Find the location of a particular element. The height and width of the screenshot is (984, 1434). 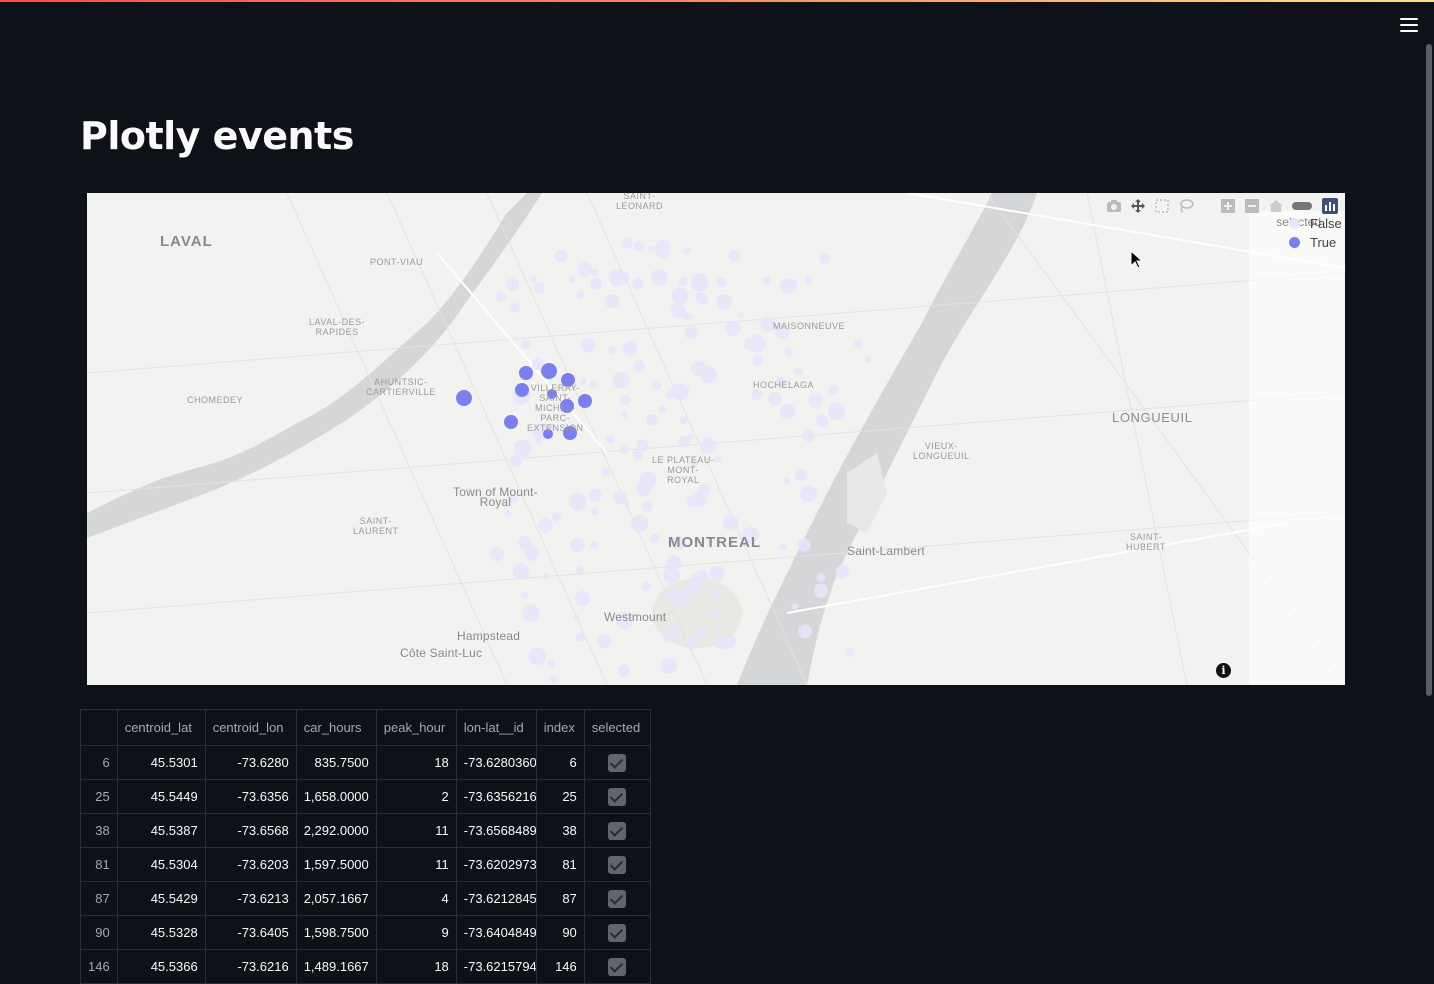

column-header-index-col: index is located at coordinates (560, 727).